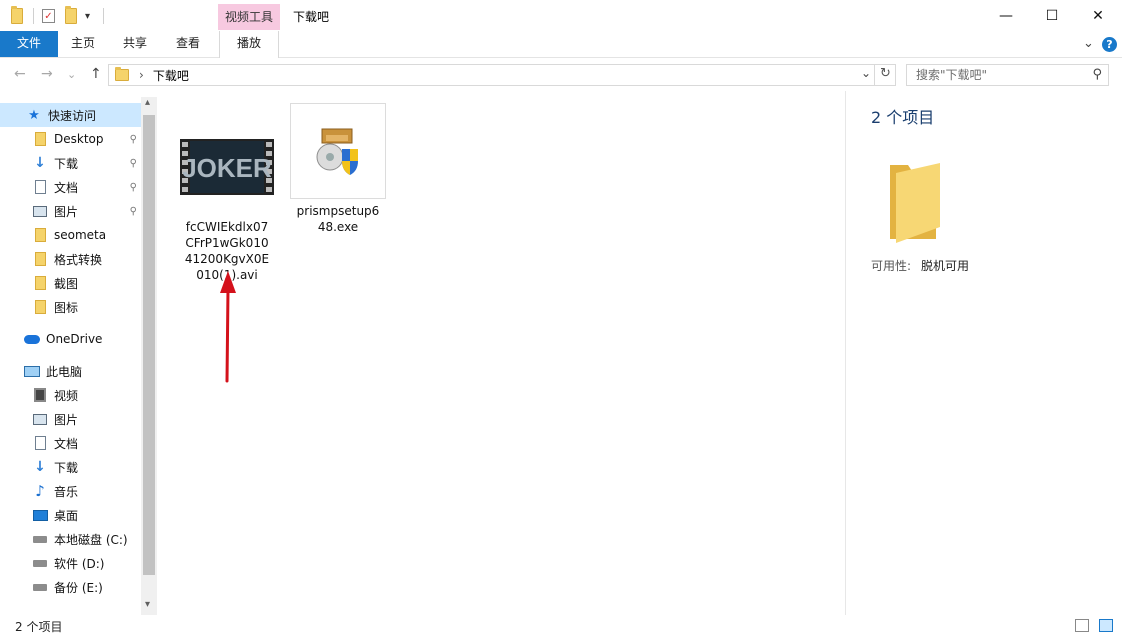  Describe the element at coordinates (149, 345) in the screenshot. I see `scrollbar-thumb` at that location.